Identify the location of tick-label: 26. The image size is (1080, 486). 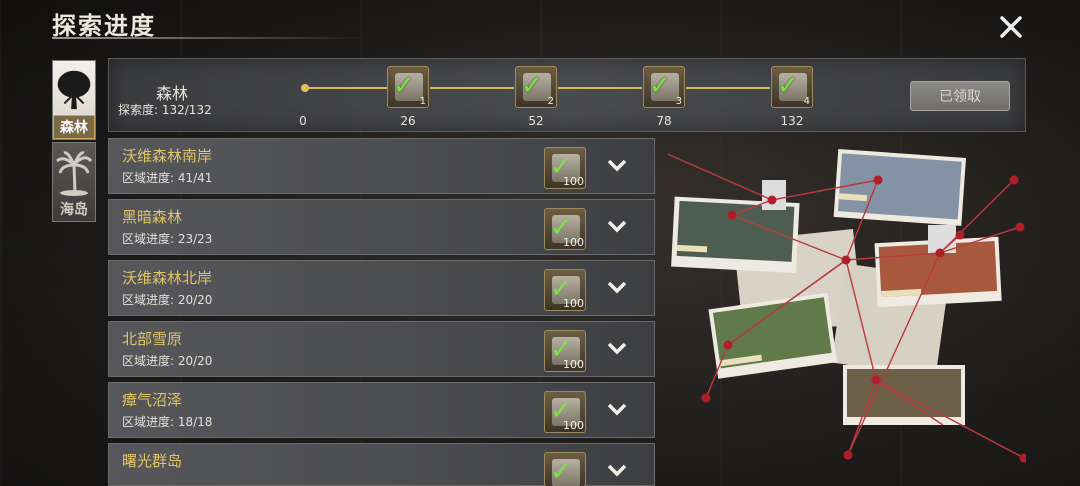
(408, 121).